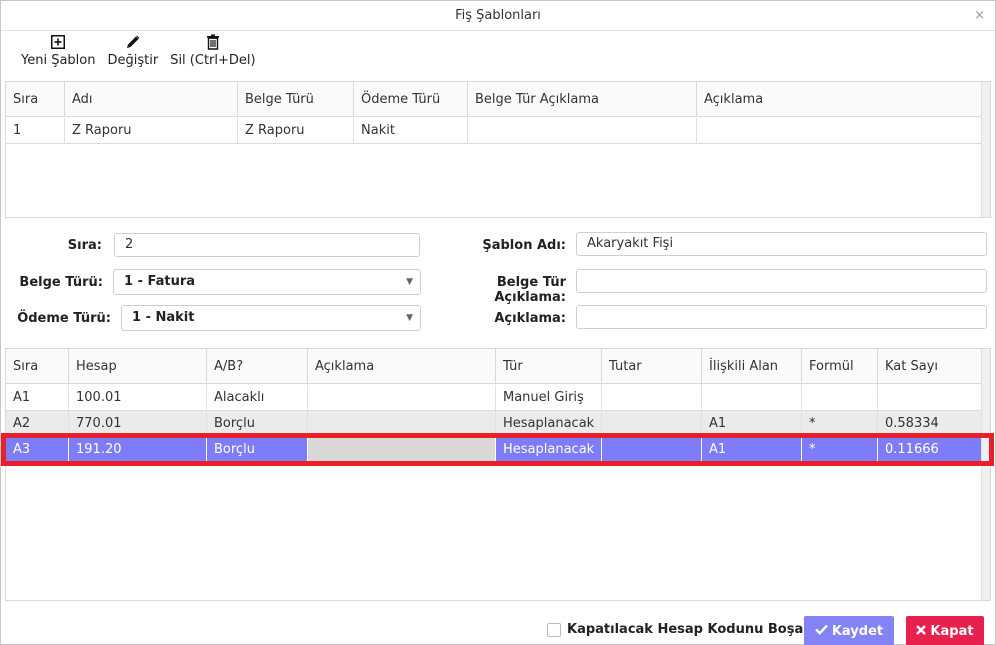 This screenshot has width=996, height=645. I want to click on save-button: Kaydet, so click(849, 630).